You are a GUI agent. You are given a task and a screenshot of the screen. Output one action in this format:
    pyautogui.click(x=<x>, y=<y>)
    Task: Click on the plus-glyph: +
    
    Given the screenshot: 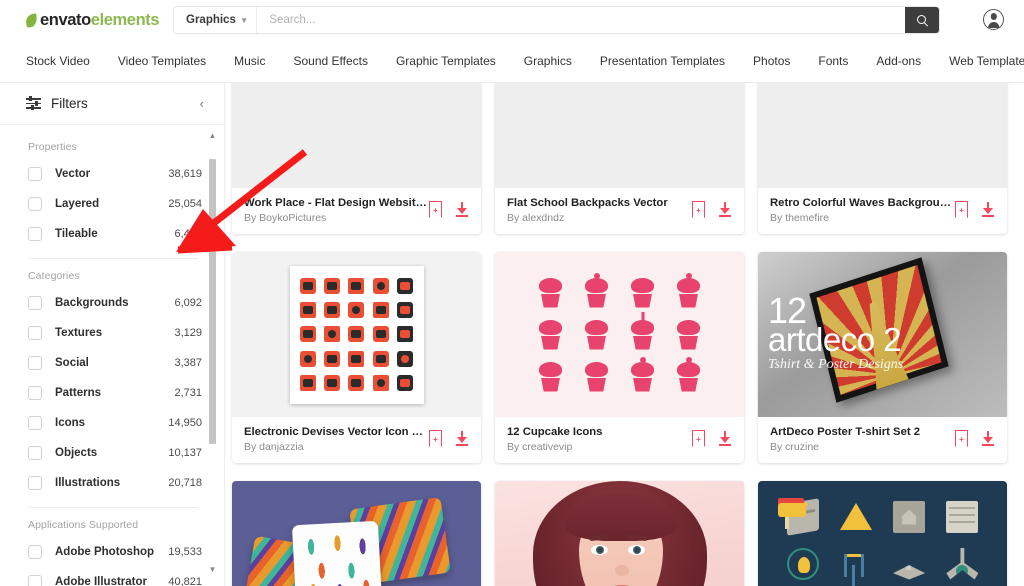 What is the action you would take?
    pyautogui.click(x=961, y=439)
    